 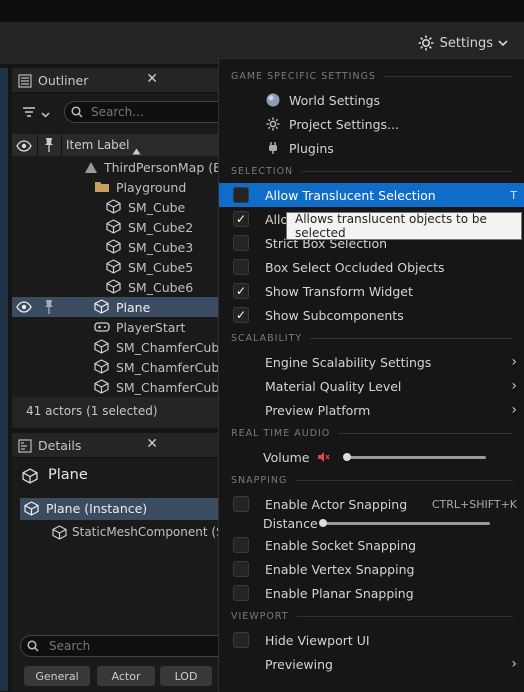 I want to click on pin-icon, so click(x=49, y=308).